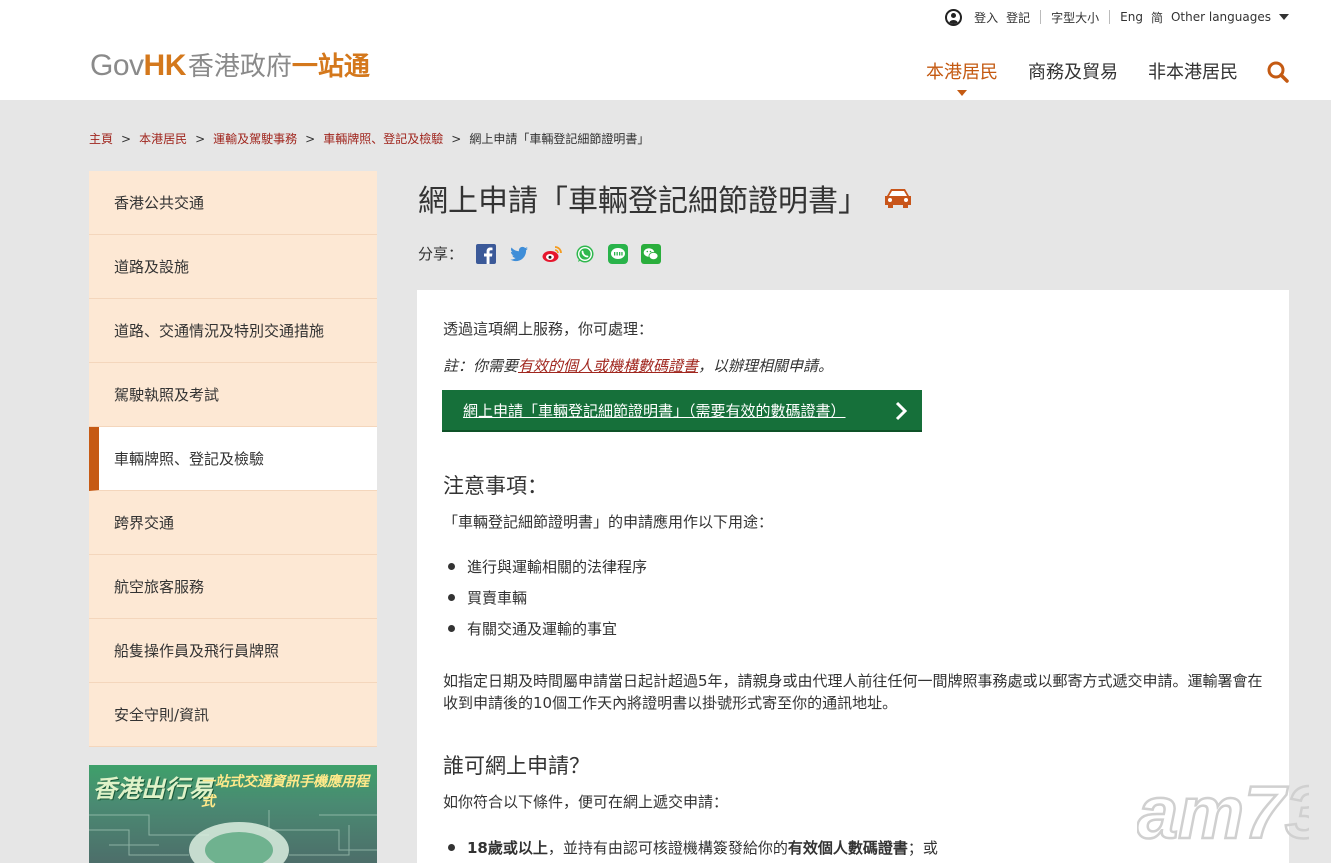 The height and width of the screenshot is (863, 1331). Describe the element at coordinates (441, 254) in the screenshot. I see `share-label: 分享：` at that location.